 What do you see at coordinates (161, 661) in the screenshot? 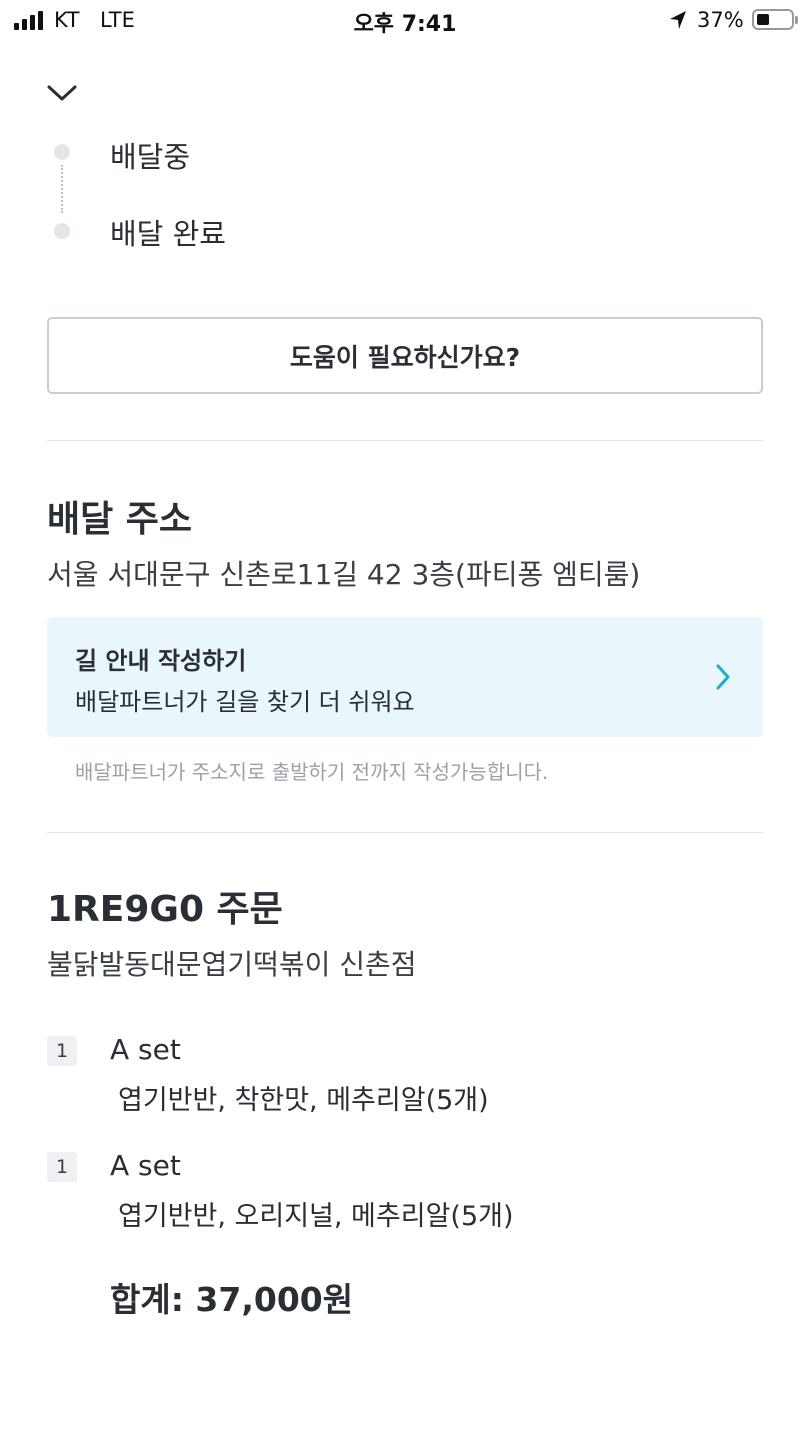
I see `write-directions-title: 길 안내 작성하기` at bounding box center [161, 661].